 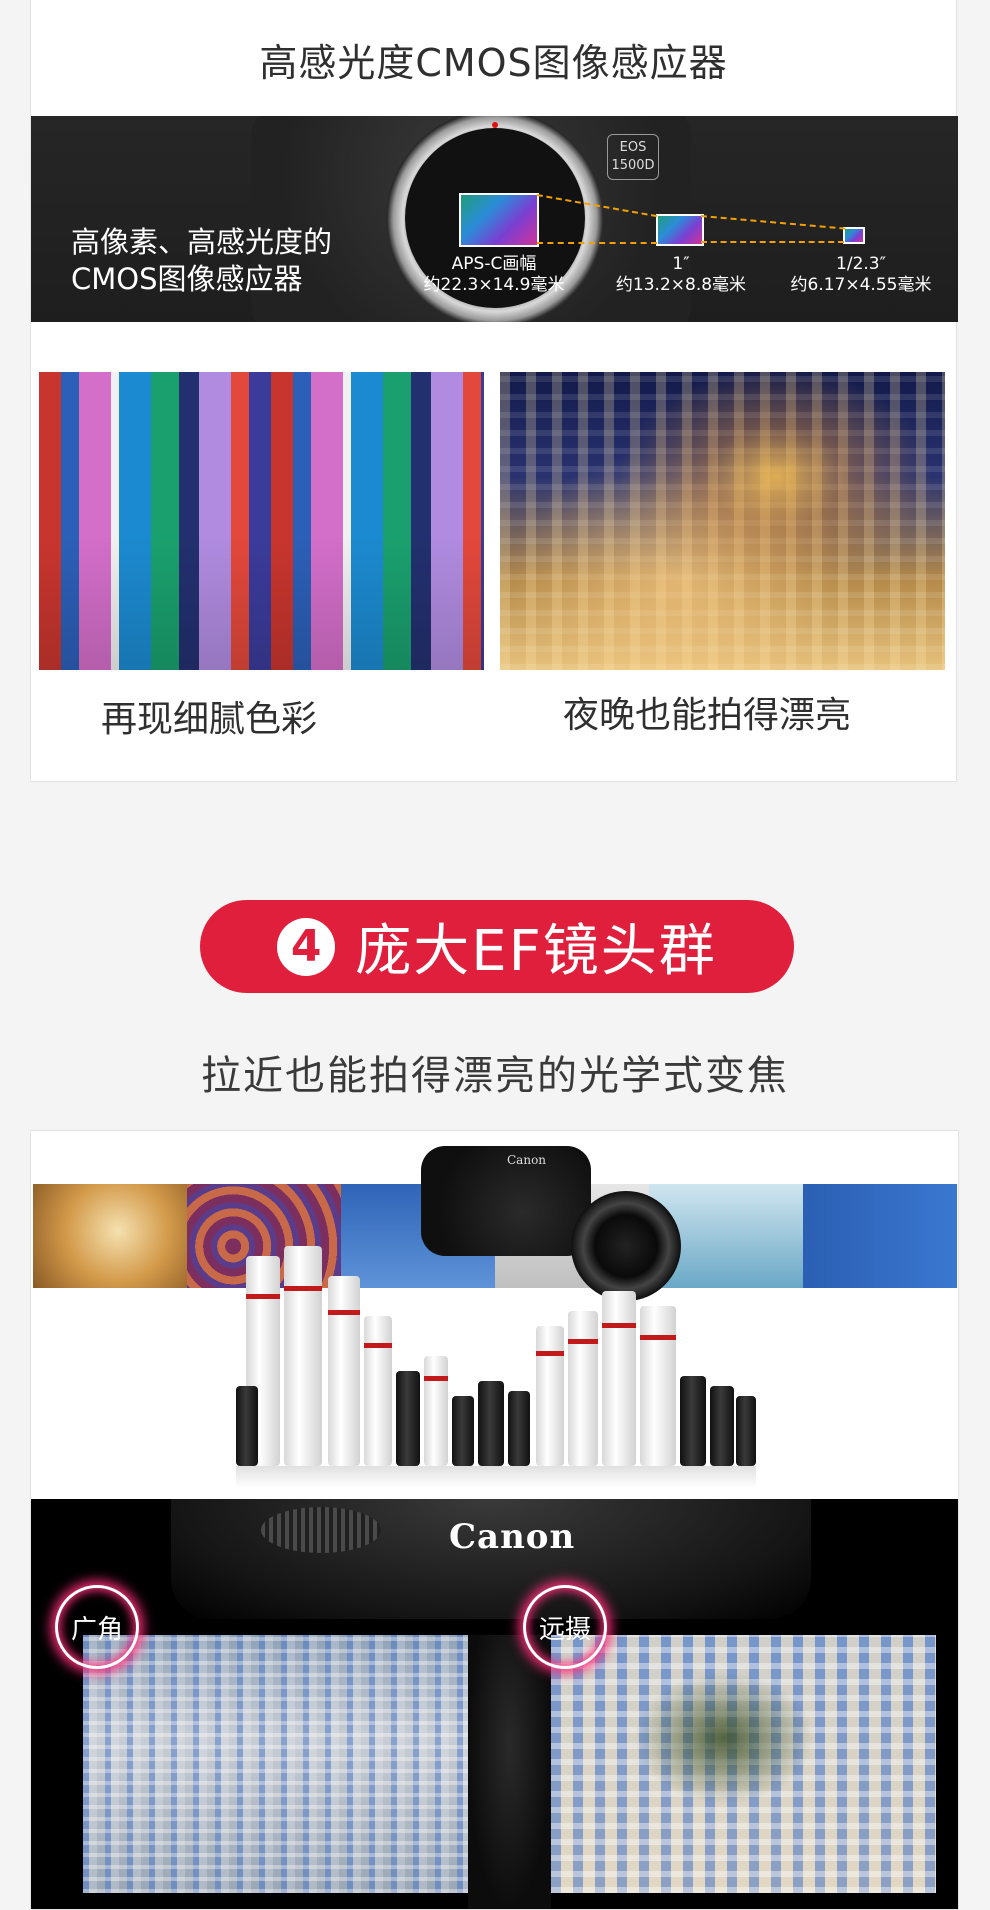 I want to click on sensor-banner-text: 高像素、高感光度的 CMOS图像感应器, so click(x=202, y=260).